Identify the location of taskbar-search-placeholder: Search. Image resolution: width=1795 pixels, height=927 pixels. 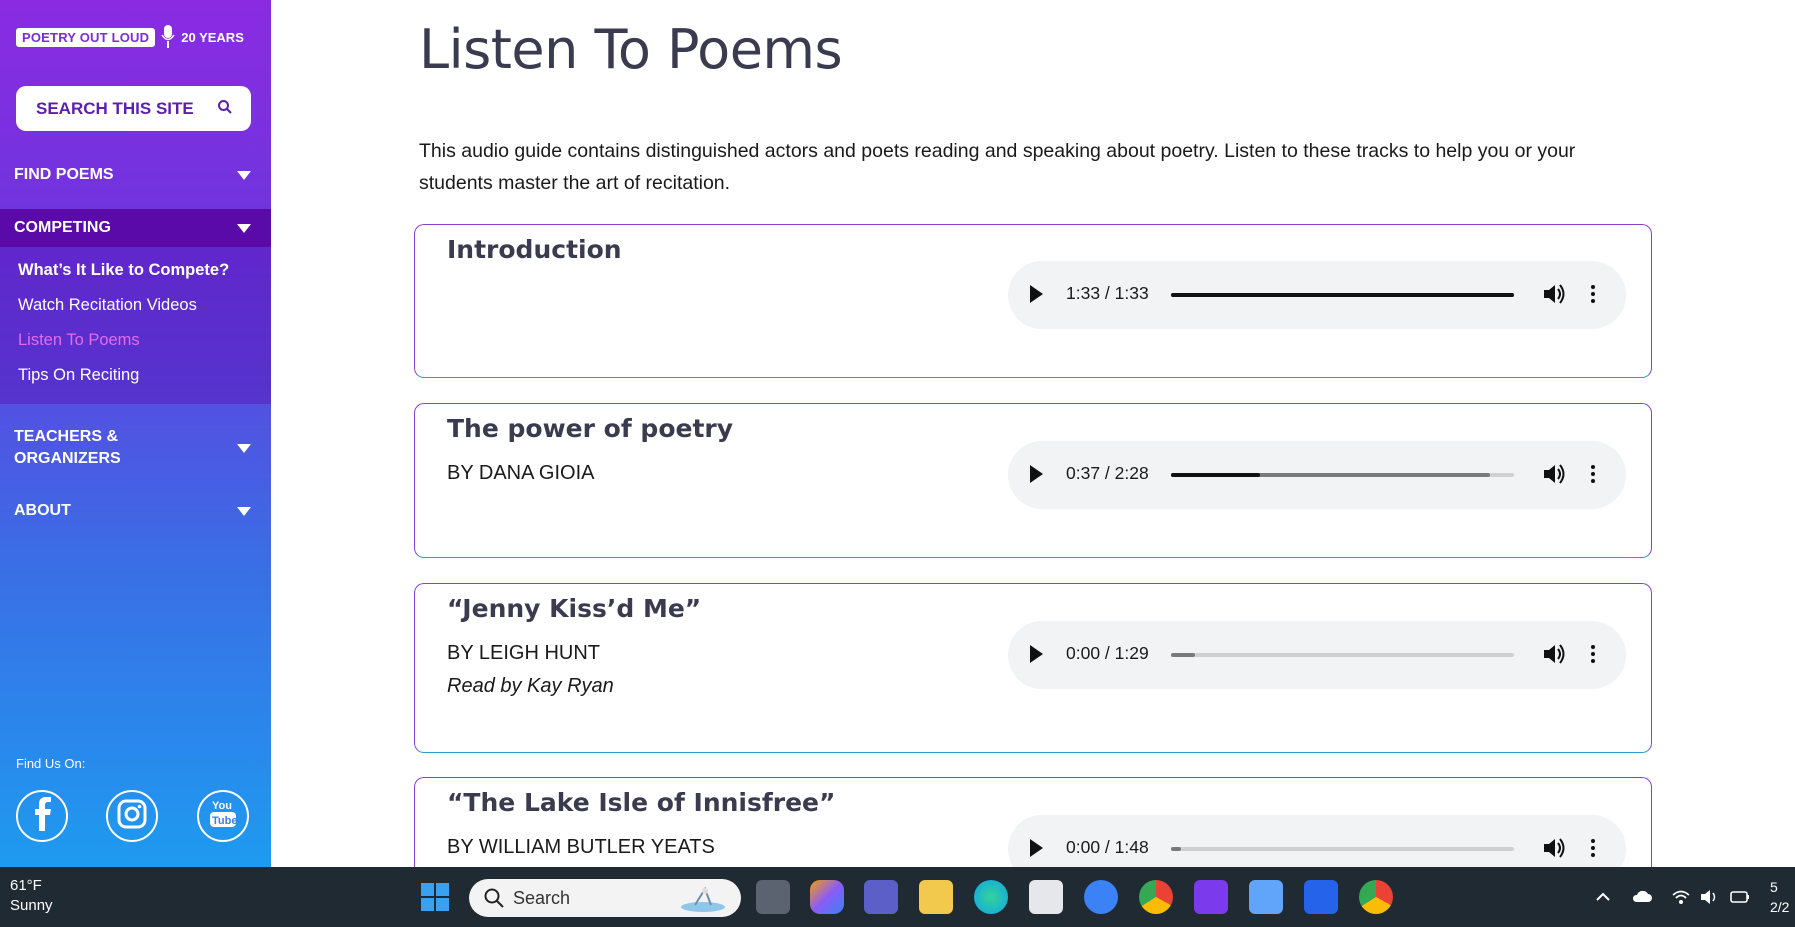
(542, 897).